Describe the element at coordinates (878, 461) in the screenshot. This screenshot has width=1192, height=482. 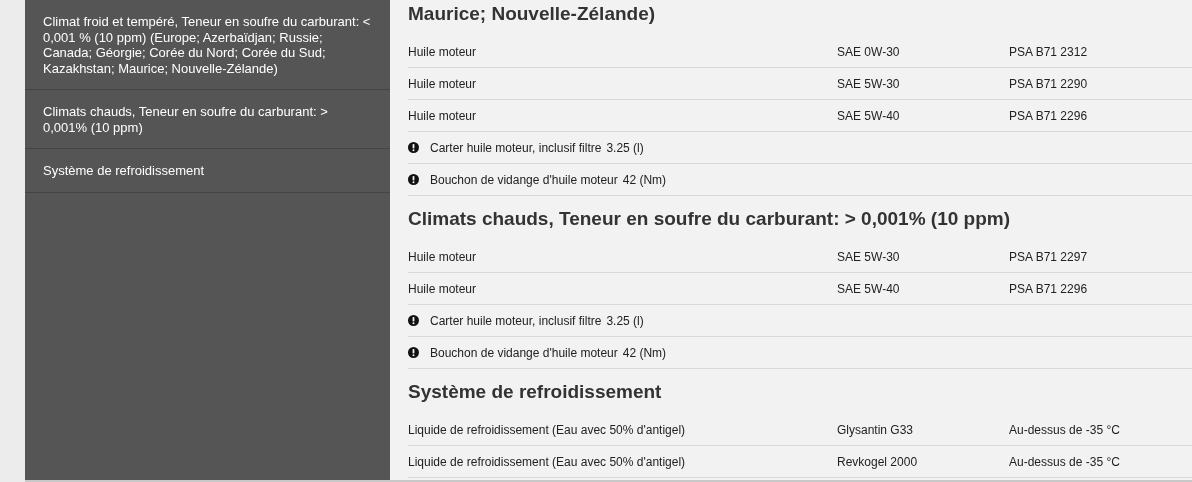
I see `table-cell-text: Revkogel 2000` at that location.